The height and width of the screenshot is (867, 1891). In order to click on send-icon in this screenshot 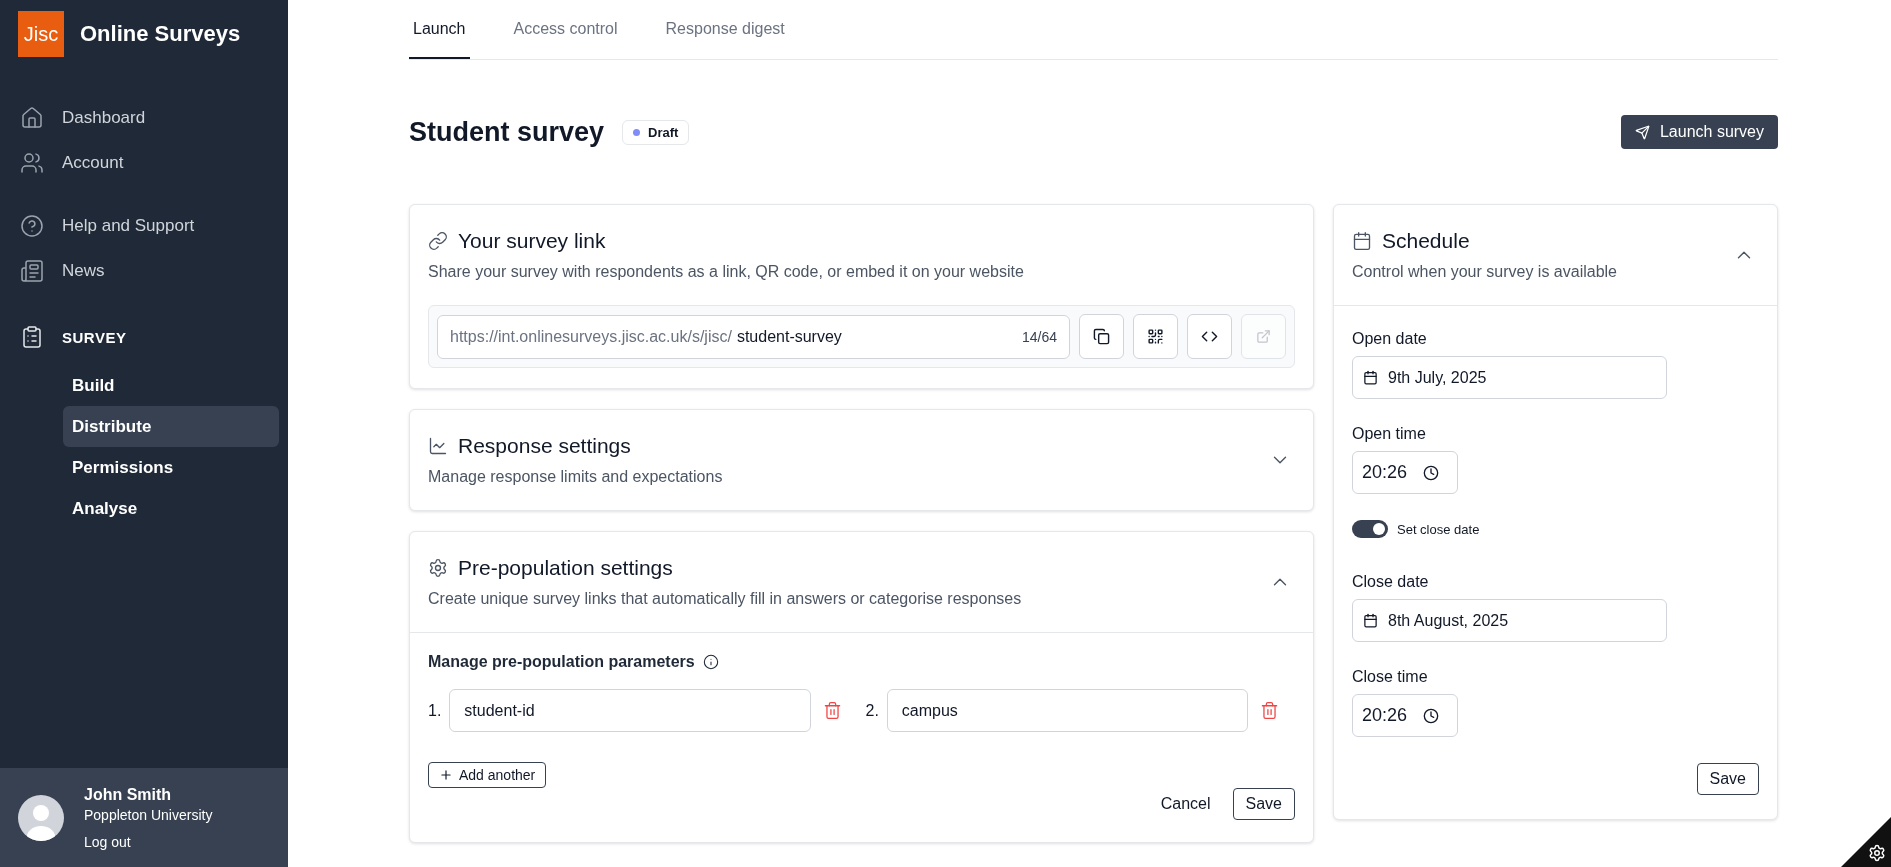, I will do `click(1642, 132)`.